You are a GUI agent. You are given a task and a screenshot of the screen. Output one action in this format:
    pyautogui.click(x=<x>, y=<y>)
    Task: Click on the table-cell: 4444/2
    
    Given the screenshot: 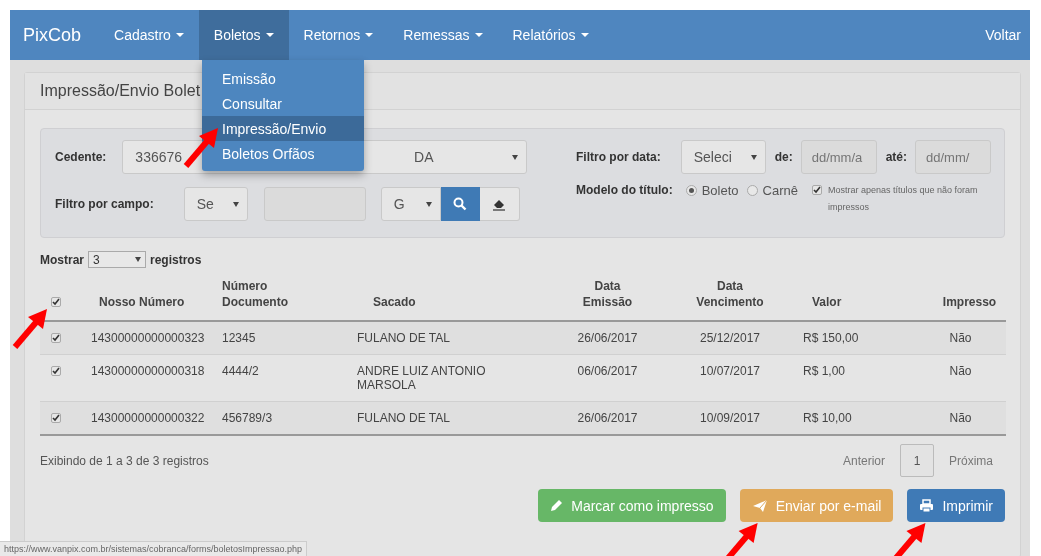 What is the action you would take?
    pyautogui.click(x=240, y=371)
    